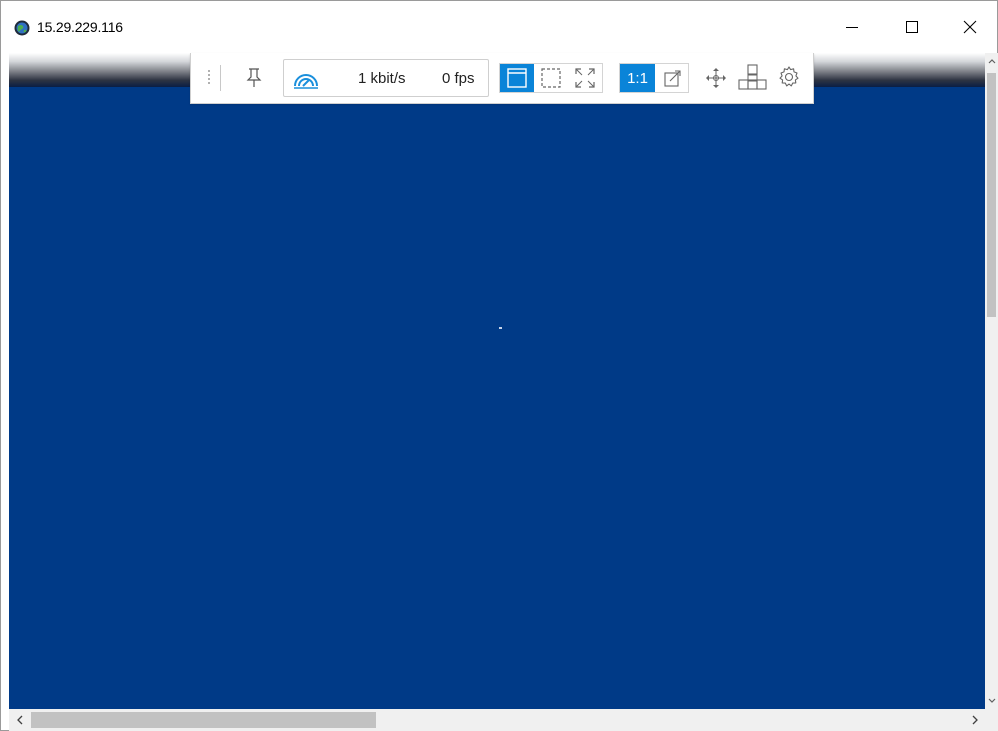 This screenshot has height=731, width=998. I want to click on fps-readout: 0 fps, so click(458, 78).